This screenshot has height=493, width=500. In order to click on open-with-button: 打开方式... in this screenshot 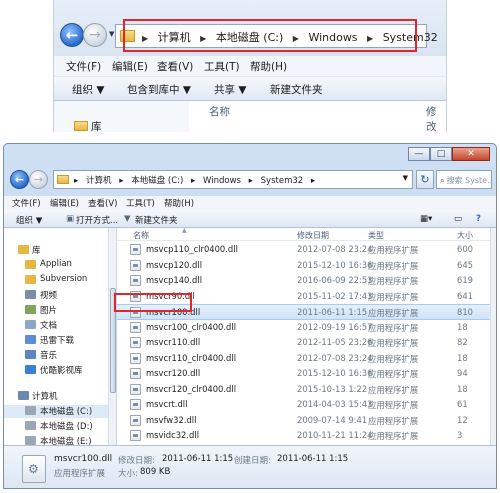, I will do `click(97, 220)`.